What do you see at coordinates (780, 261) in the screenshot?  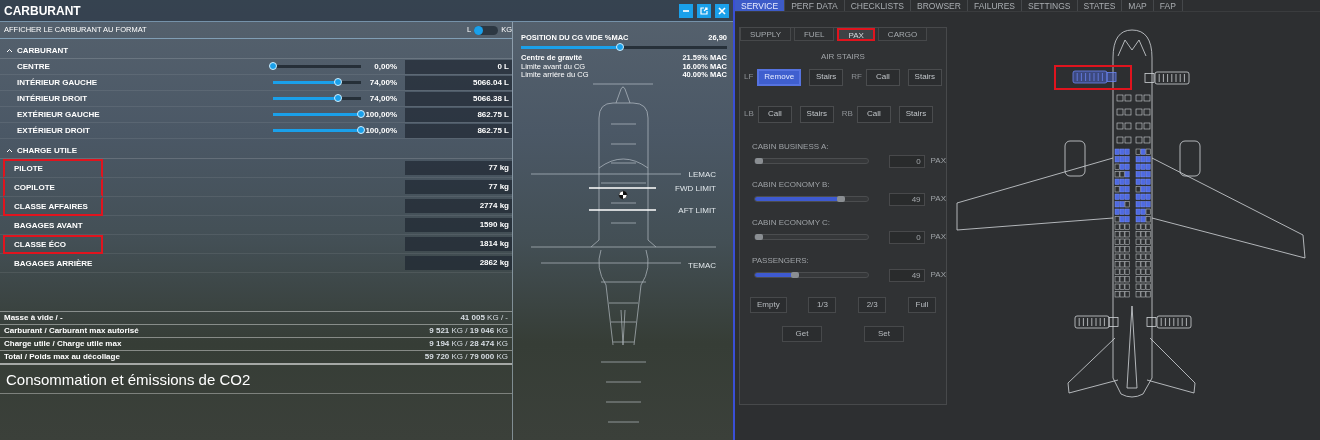 I see `cabin-label: PASSENGERS:` at bounding box center [780, 261].